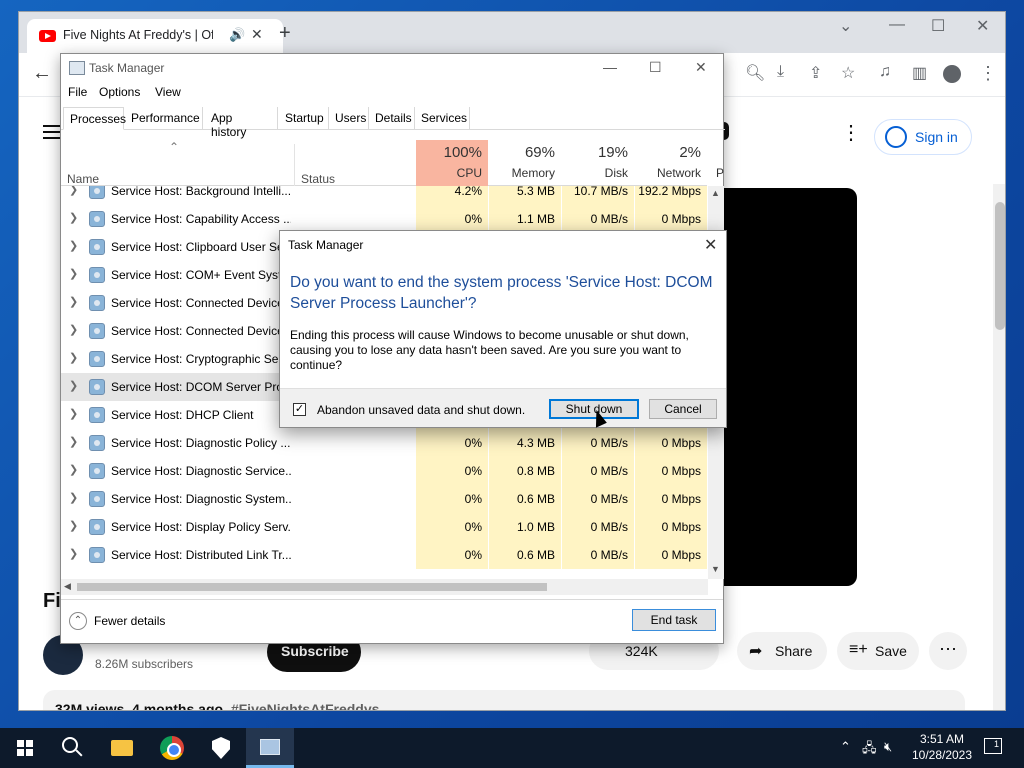 Image resolution: width=1024 pixels, height=768 pixels. Describe the element at coordinates (878, 651) in the screenshot. I see `save-button: ≡+ Save` at that location.